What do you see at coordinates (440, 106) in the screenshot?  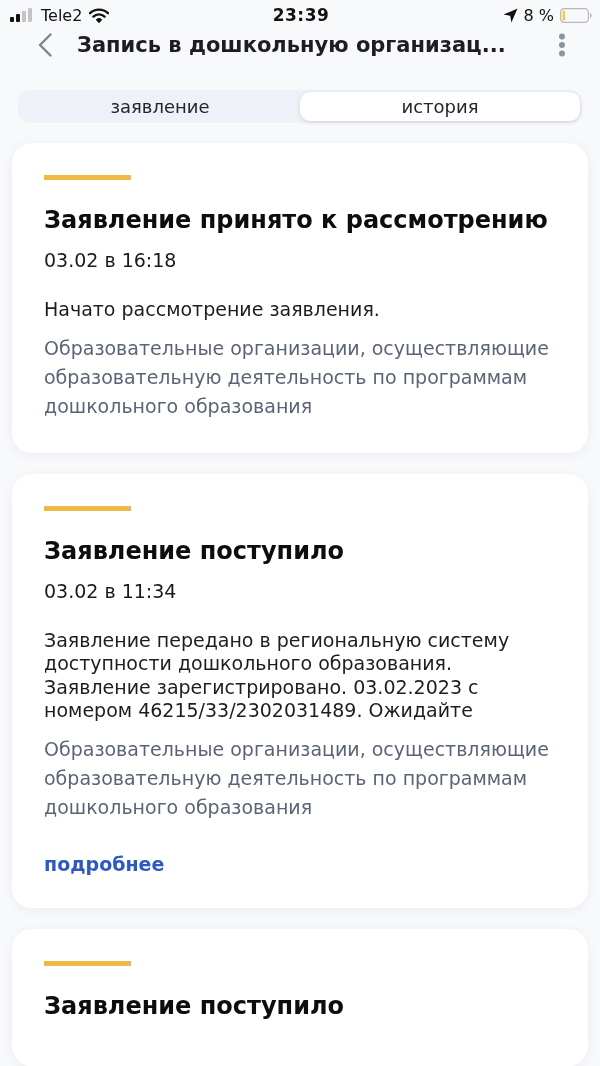 I see `segment-tab: история` at bounding box center [440, 106].